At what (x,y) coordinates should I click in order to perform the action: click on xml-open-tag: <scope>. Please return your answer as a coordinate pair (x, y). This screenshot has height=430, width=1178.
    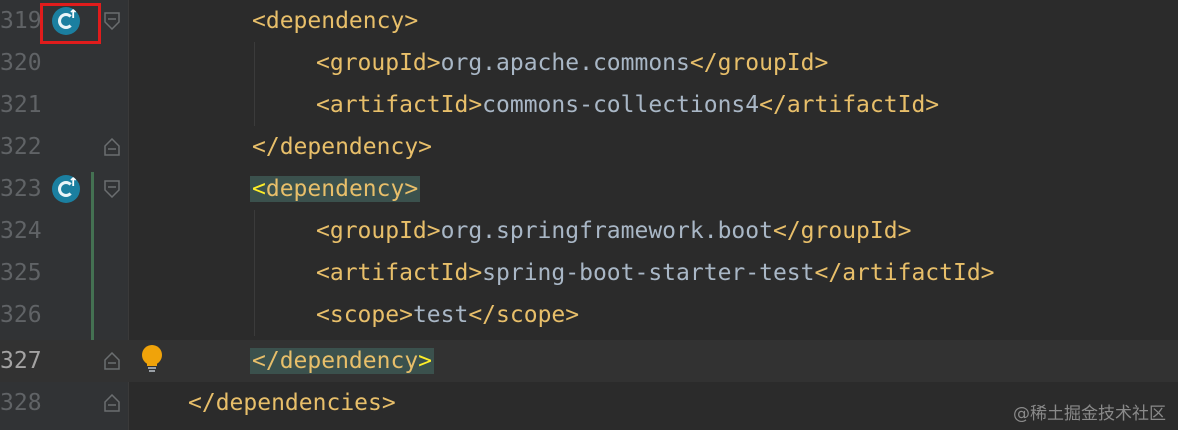
    Looking at the image, I should click on (364, 315).